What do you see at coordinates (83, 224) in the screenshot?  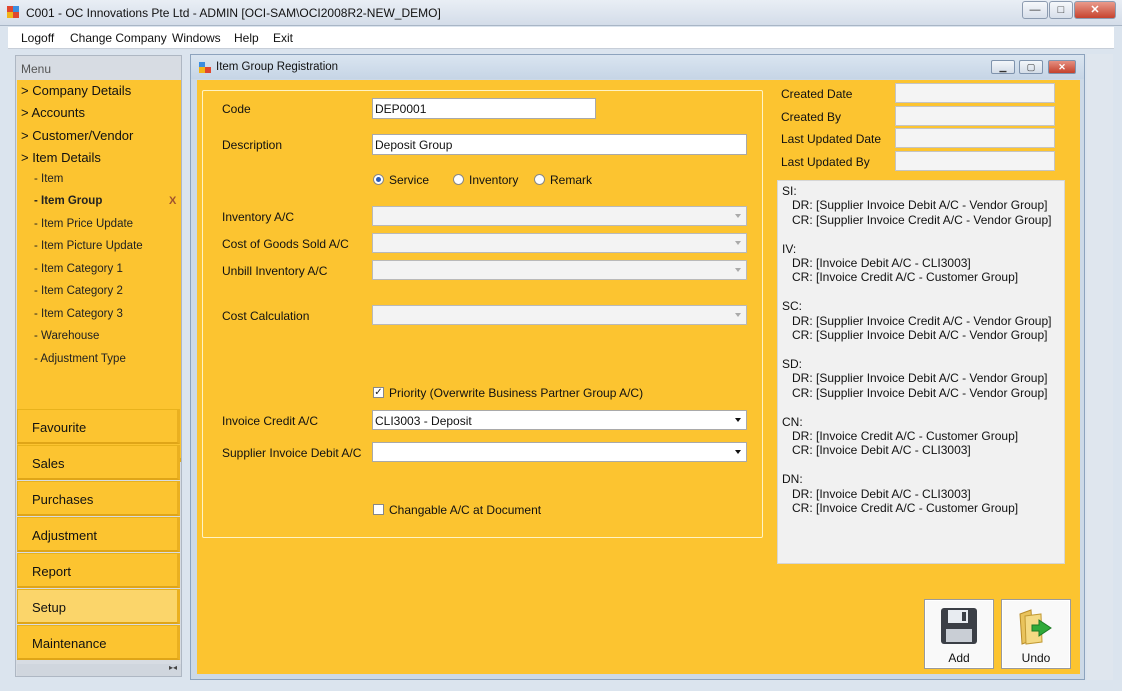 I see `tree-sub-item-price-update: - Item Price Update` at bounding box center [83, 224].